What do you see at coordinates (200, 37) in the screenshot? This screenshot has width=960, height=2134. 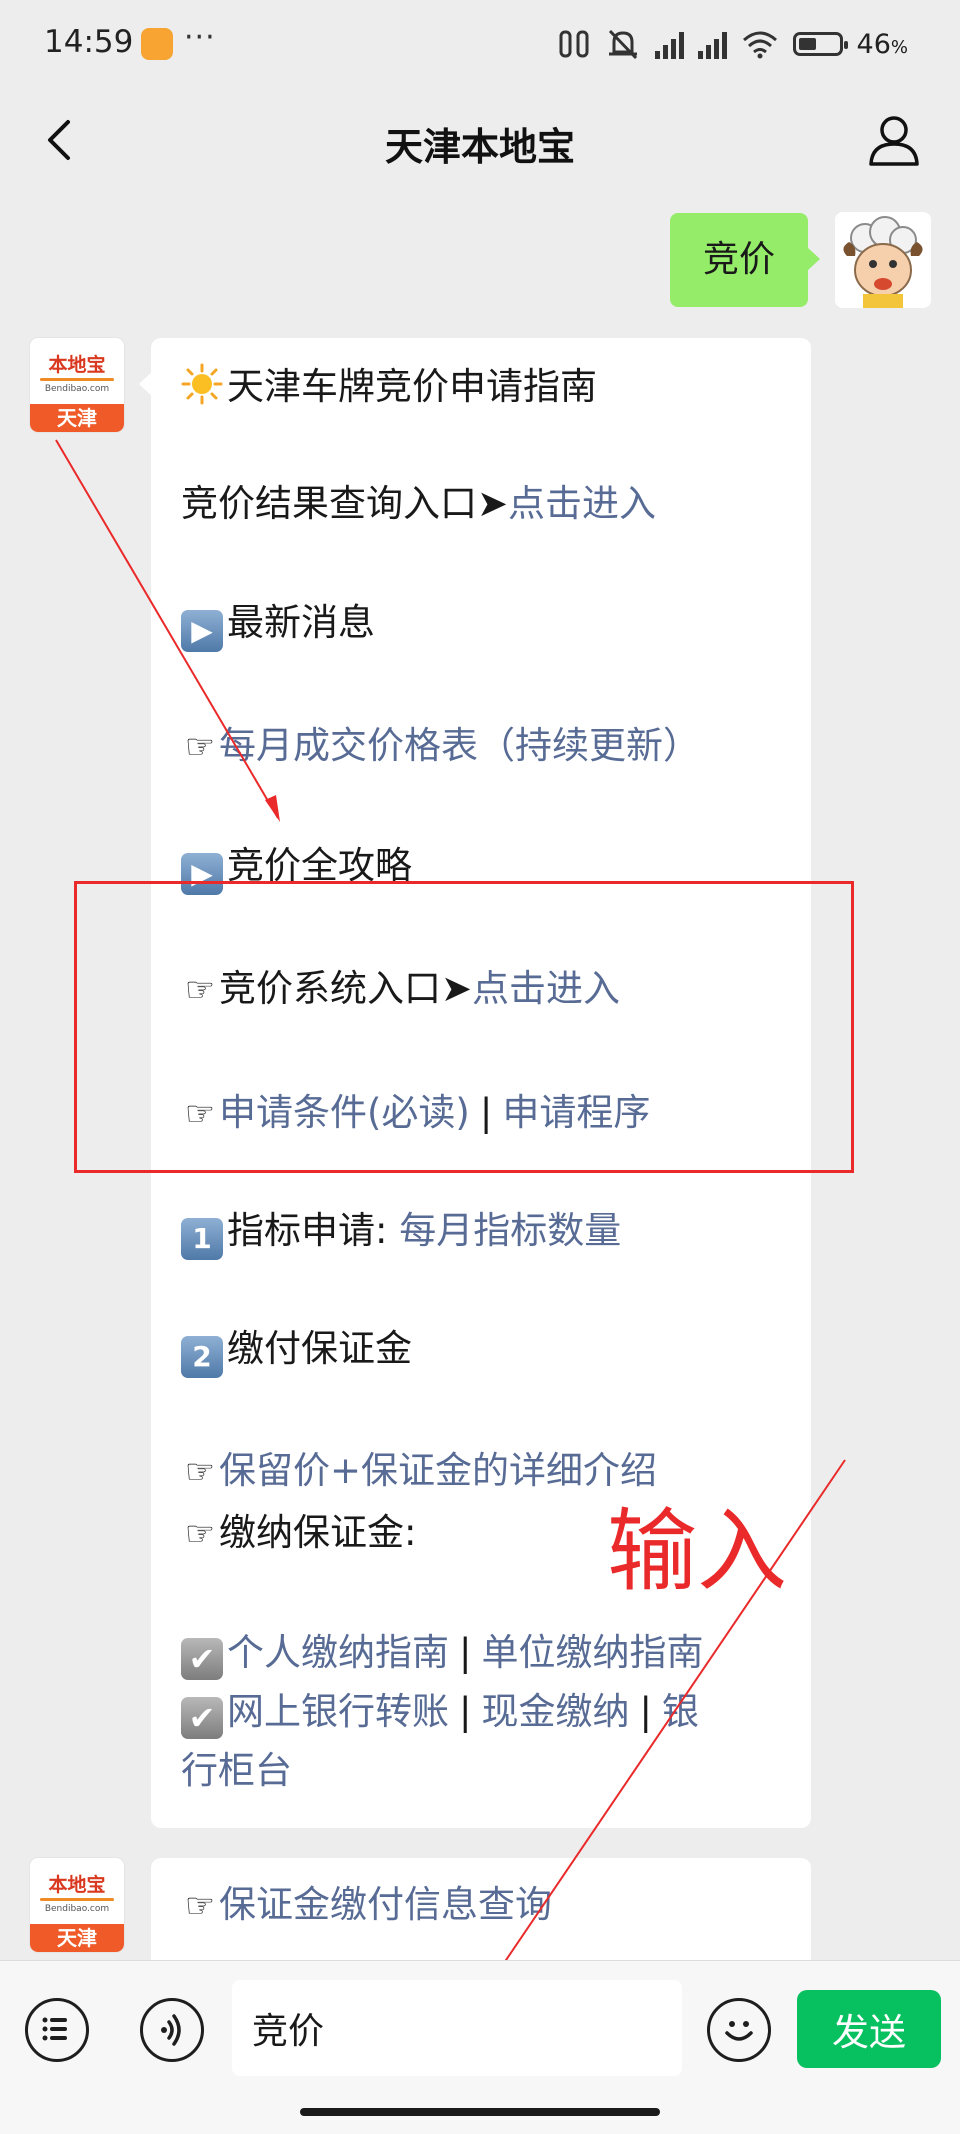 I see `more-notifications-icon: ···` at bounding box center [200, 37].